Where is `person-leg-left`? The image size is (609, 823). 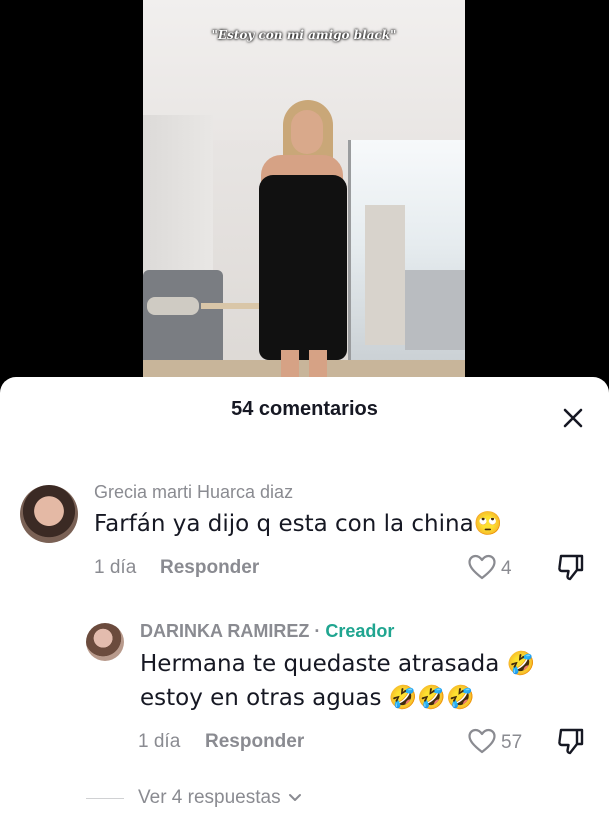 person-leg-left is located at coordinates (290, 364).